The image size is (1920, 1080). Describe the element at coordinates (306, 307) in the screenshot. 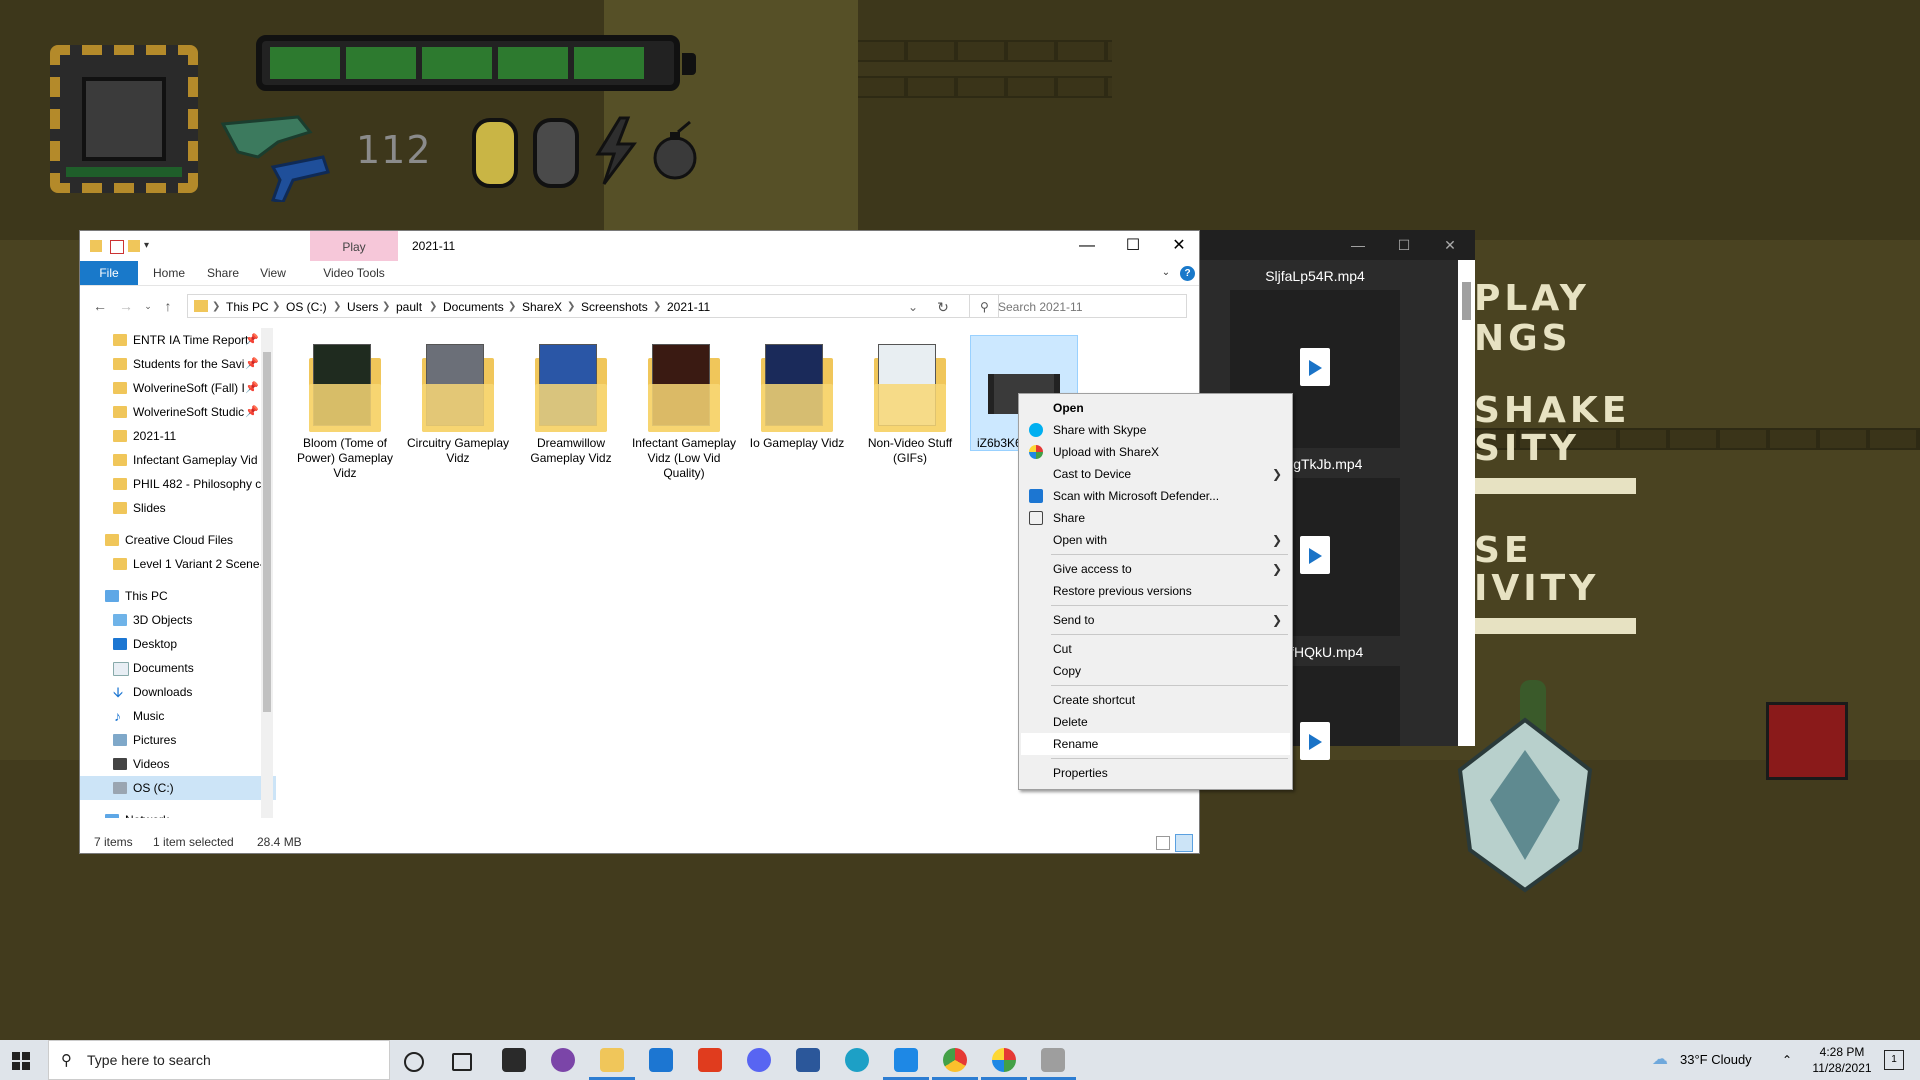

I see `breadcrumb-item: OS (C:)` at that location.